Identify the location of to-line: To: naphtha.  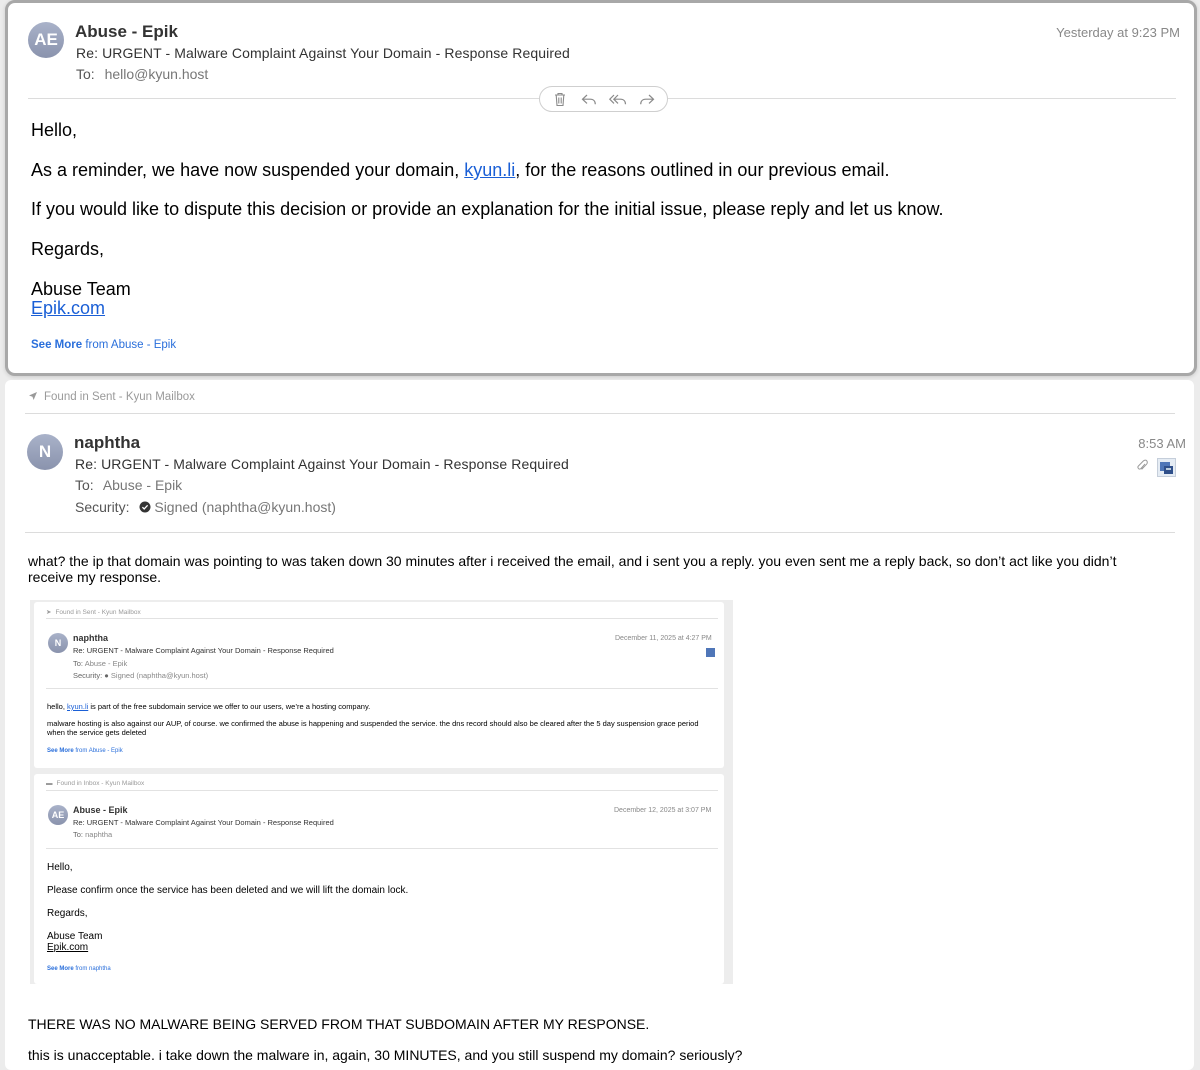
(92, 834).